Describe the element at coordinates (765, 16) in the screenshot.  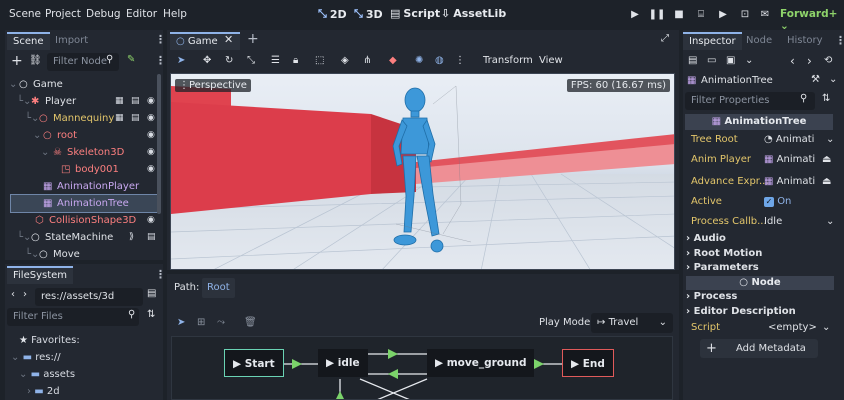
I see `movie-maker-icon: ✉` at that location.